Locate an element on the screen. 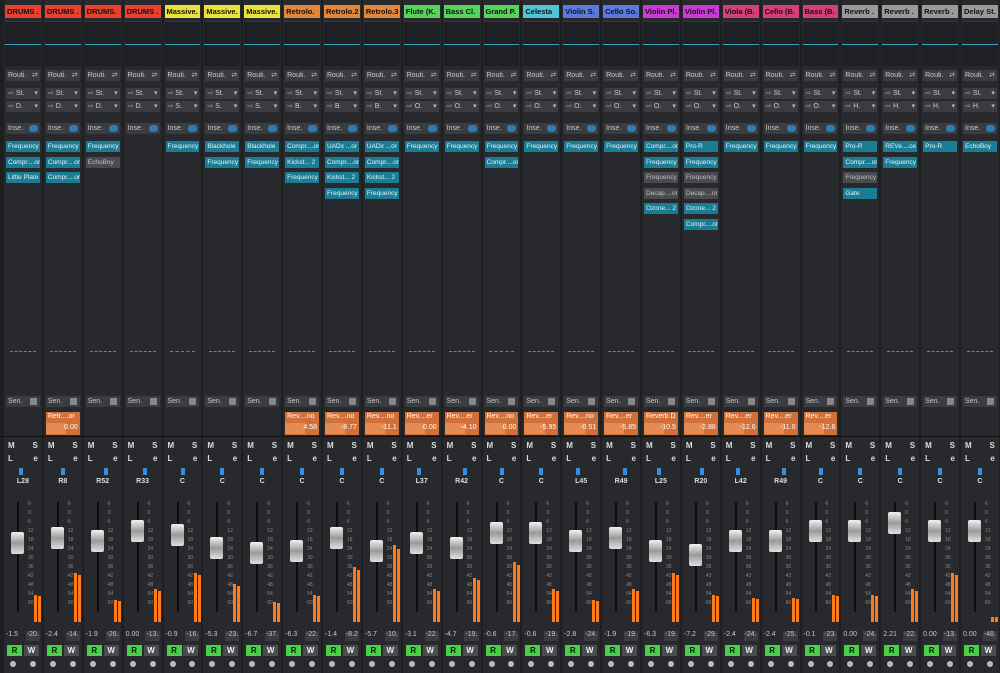 This screenshot has height=673, width=1000. insert-slot: Decap....or is located at coordinates (700, 193).